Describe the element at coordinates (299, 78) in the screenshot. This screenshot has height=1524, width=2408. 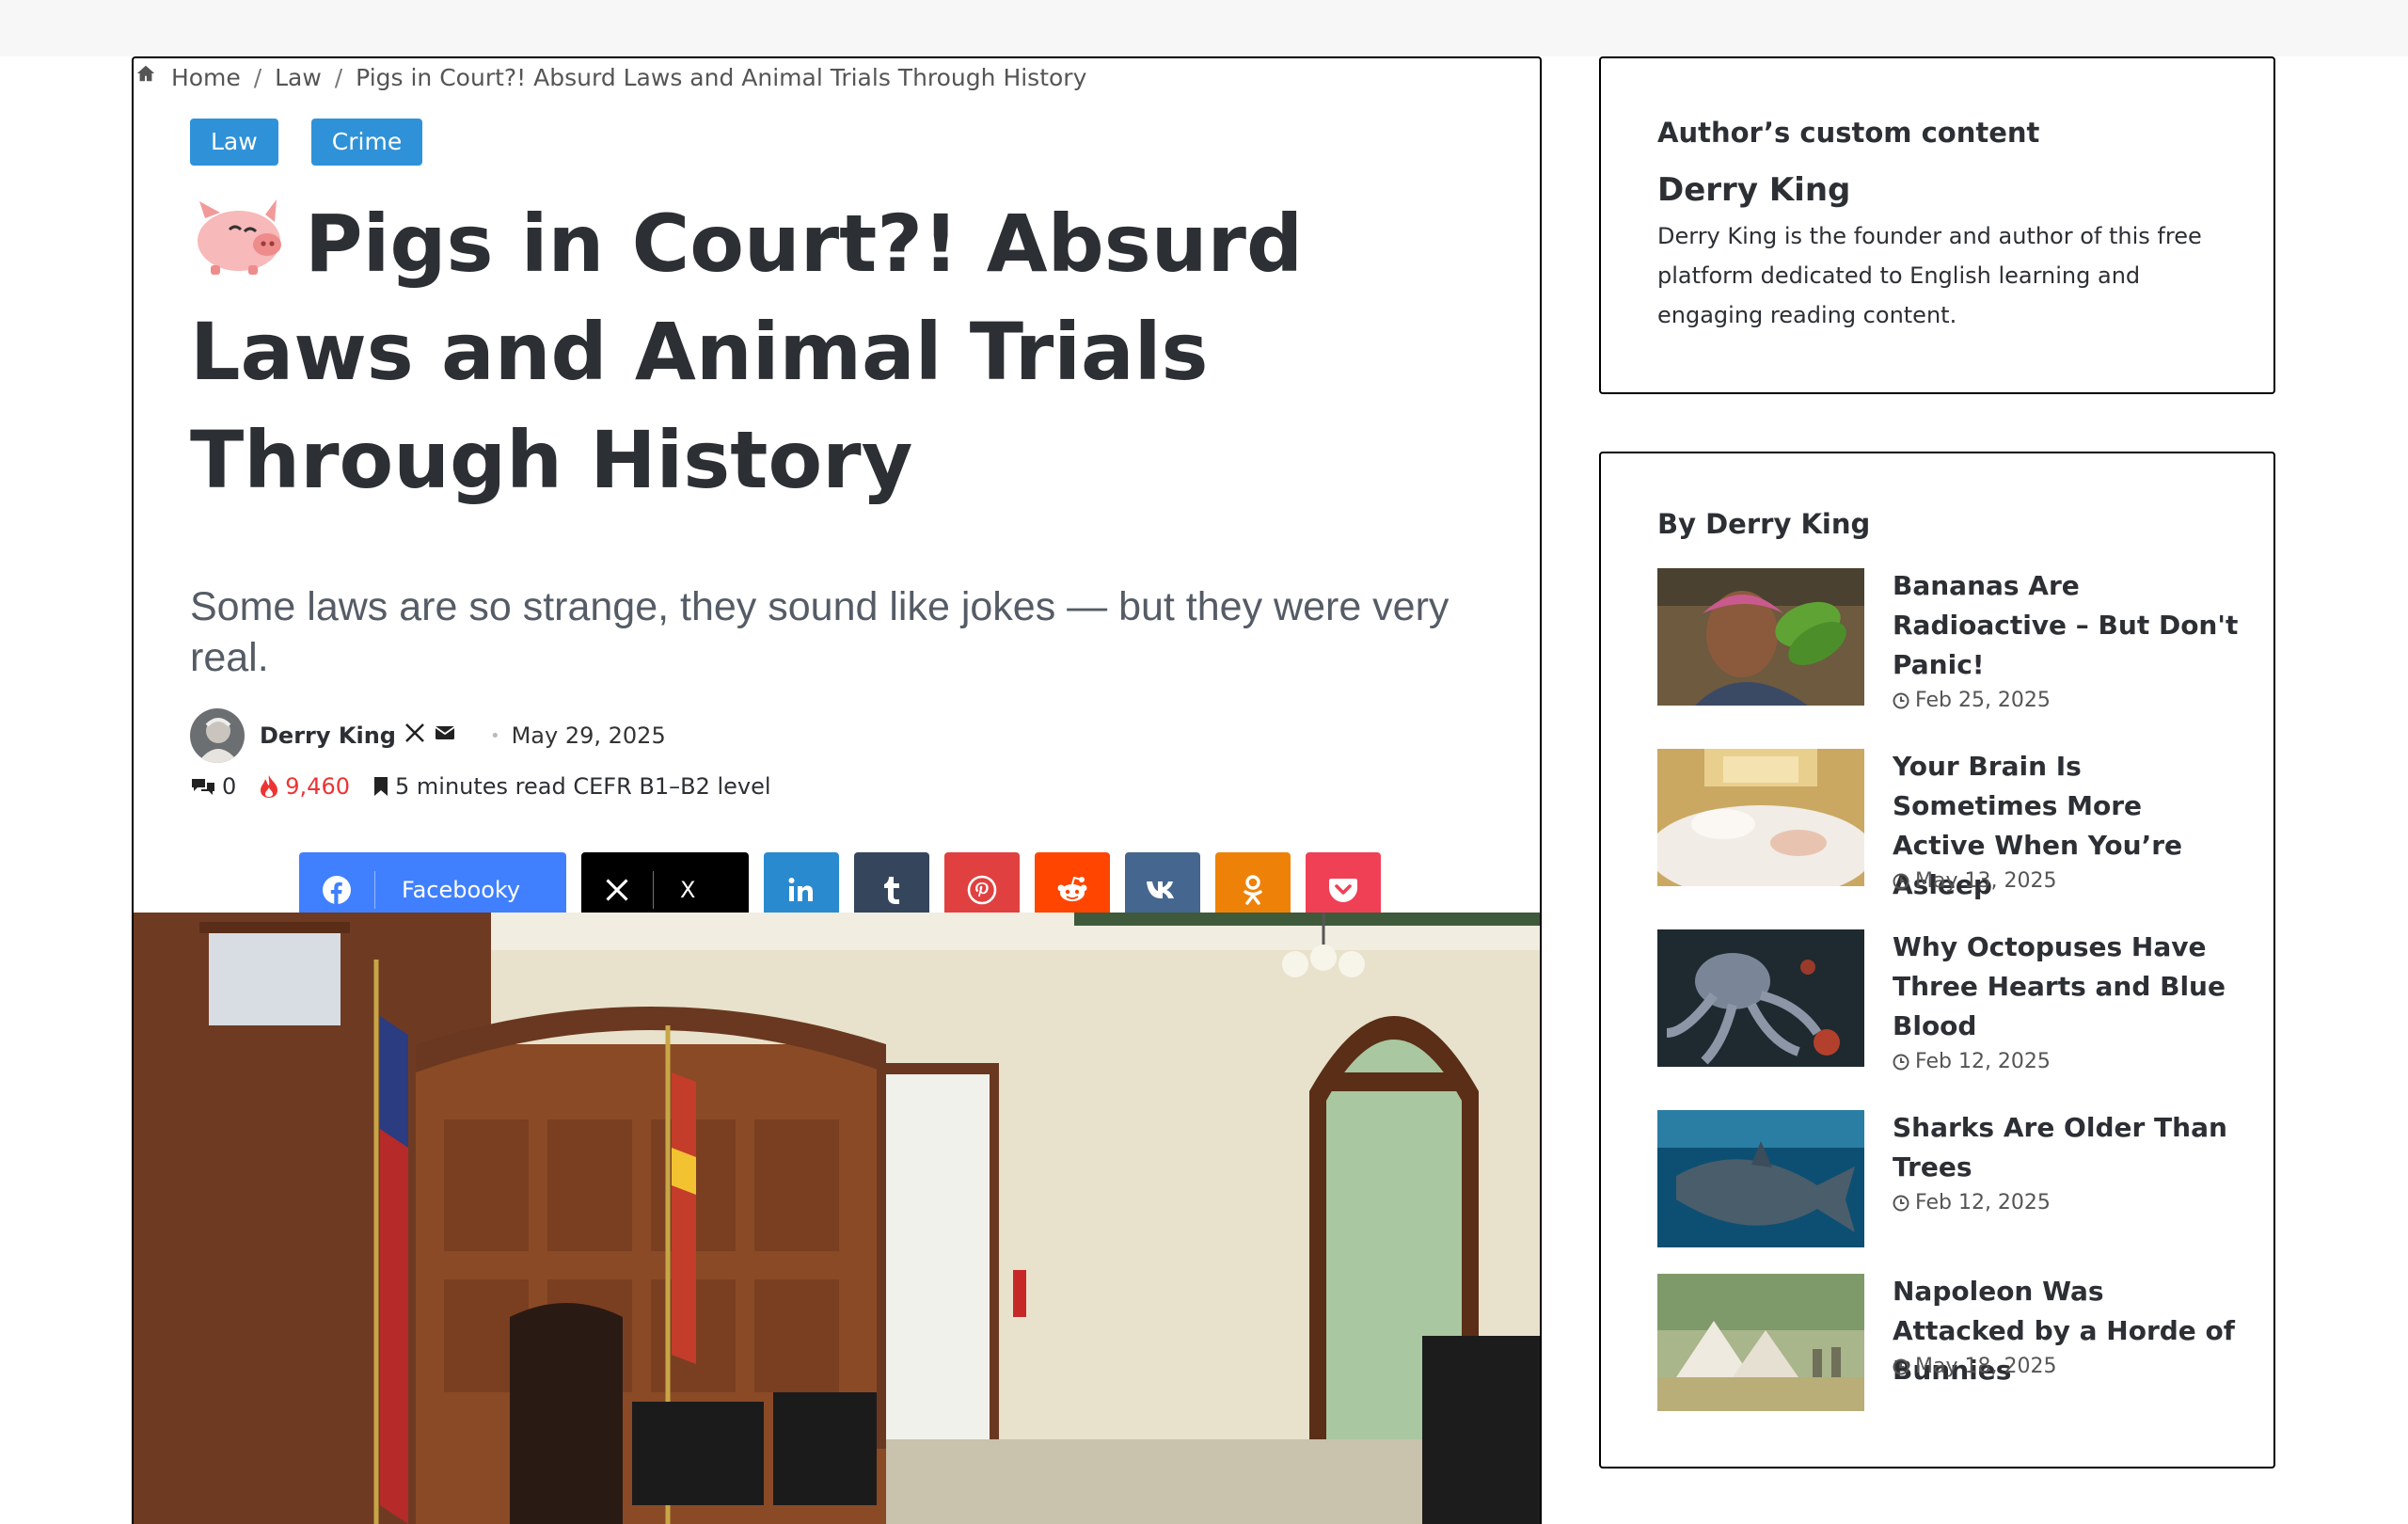
I see `breadcrumb-category: Law` at that location.